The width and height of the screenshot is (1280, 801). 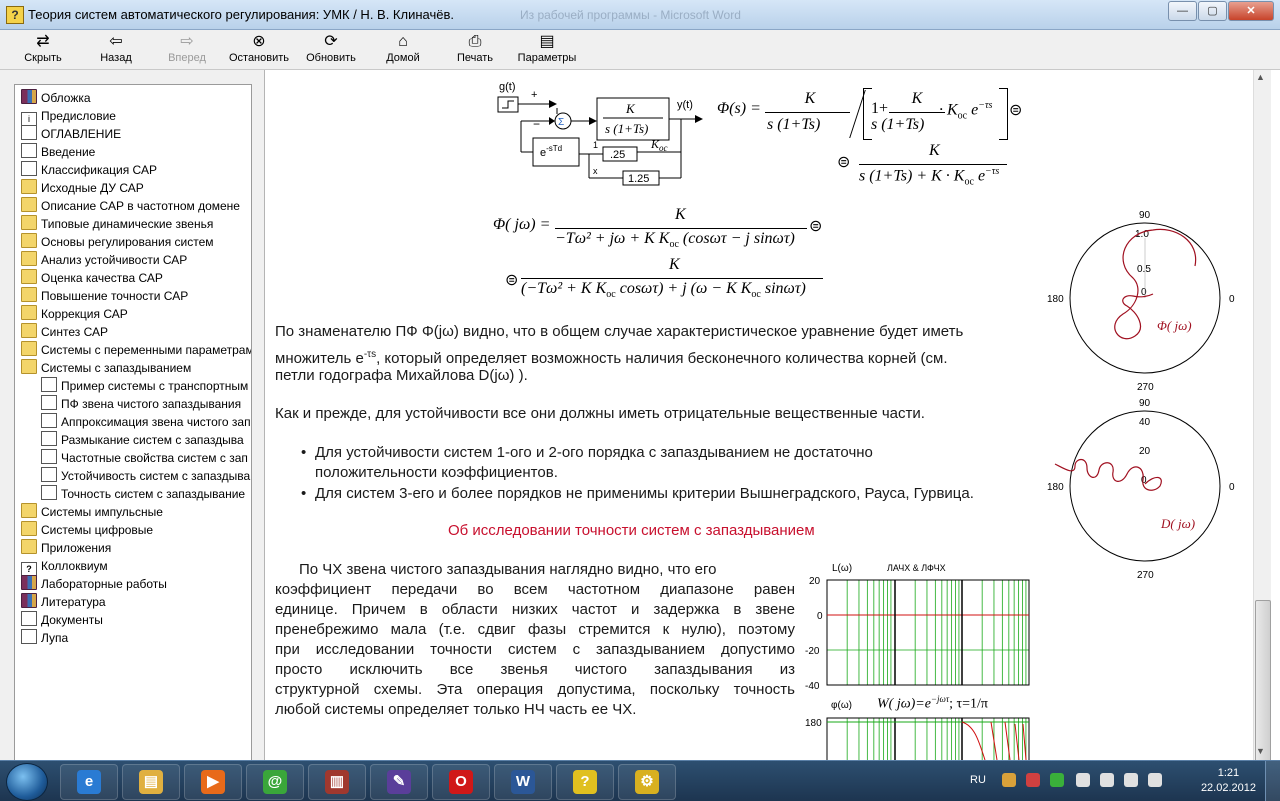 I want to click on forward-button: ⇨ Вперед, so click(x=187, y=50).